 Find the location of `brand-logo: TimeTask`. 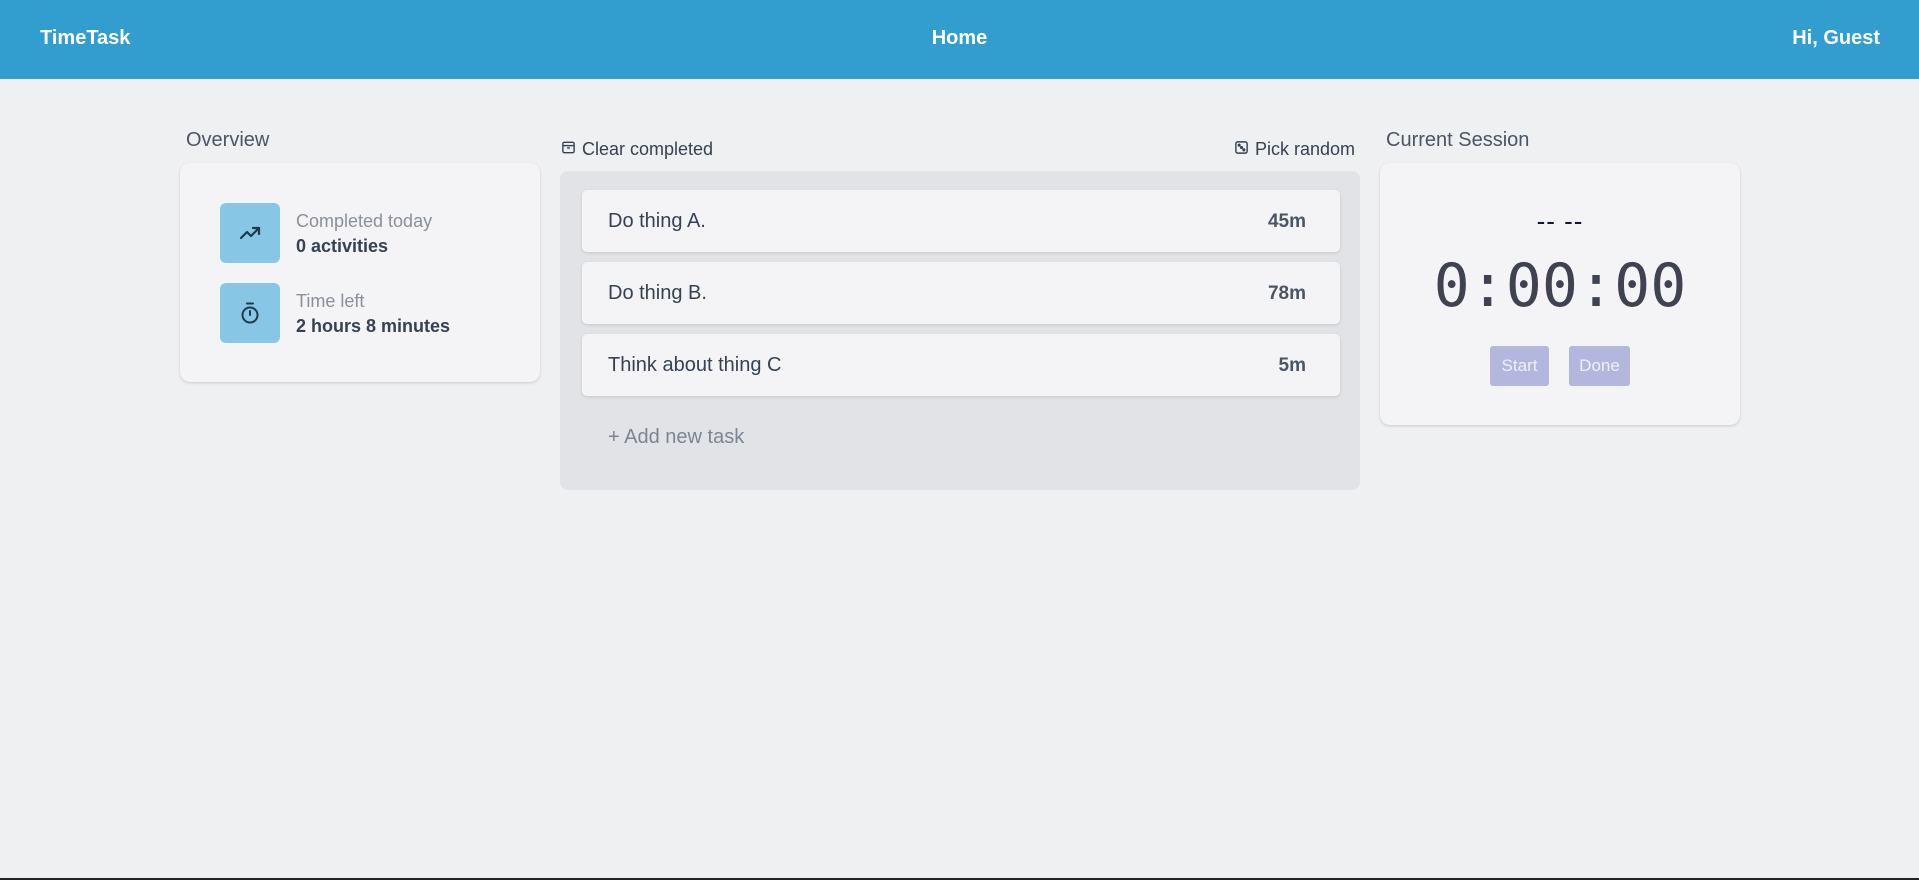

brand-logo: TimeTask is located at coordinates (85, 38).